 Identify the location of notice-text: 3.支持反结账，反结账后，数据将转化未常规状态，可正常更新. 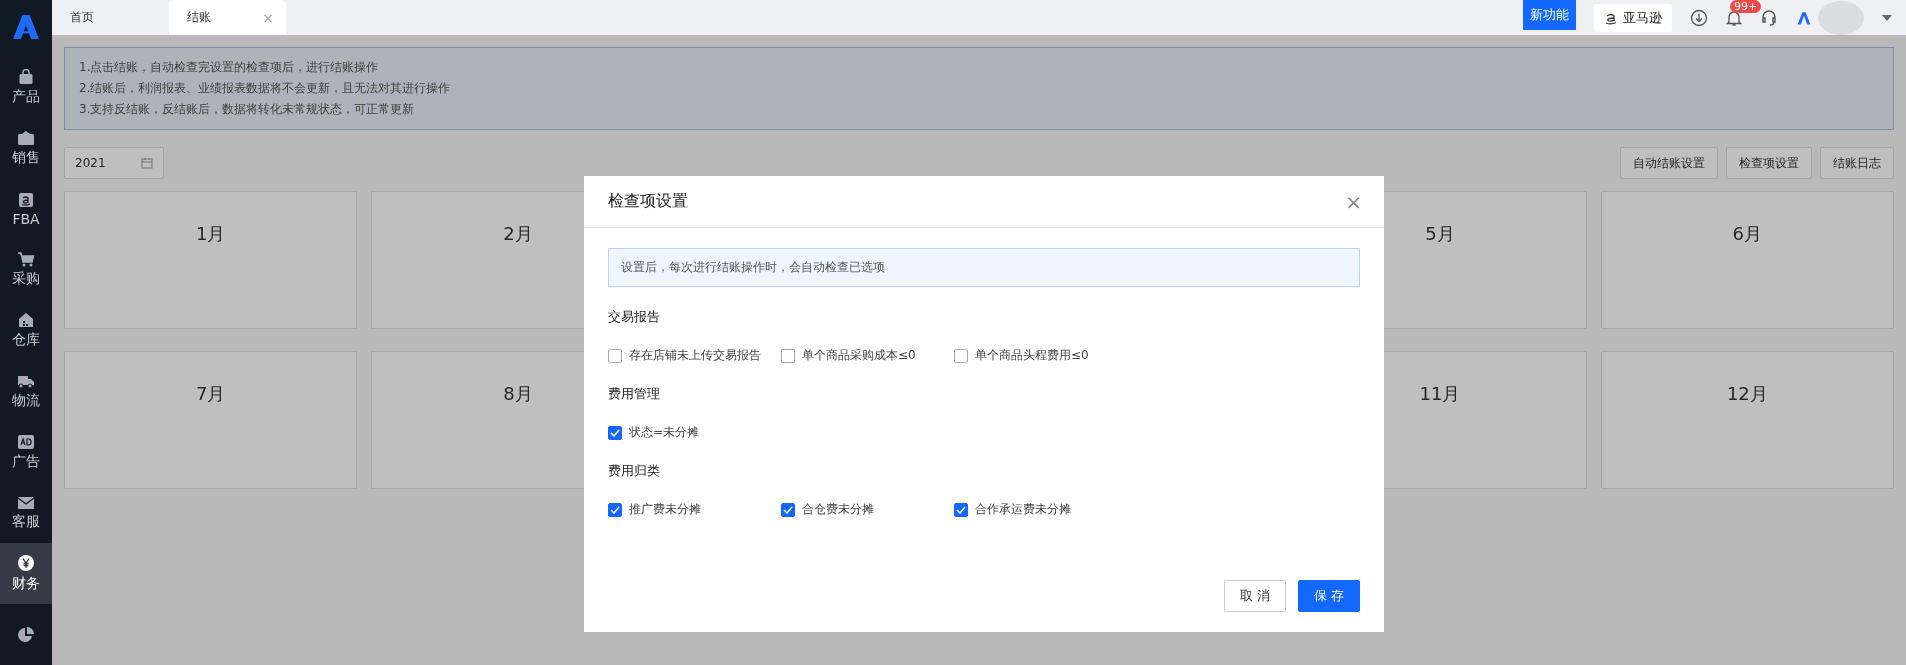
(247, 109).